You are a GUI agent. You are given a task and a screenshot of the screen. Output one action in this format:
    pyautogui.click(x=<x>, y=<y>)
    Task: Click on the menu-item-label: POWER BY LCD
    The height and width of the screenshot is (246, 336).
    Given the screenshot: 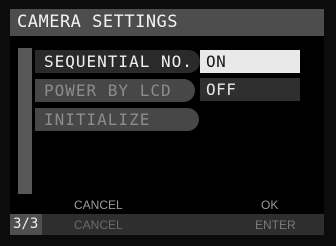 What is the action you would take?
    pyautogui.click(x=108, y=90)
    